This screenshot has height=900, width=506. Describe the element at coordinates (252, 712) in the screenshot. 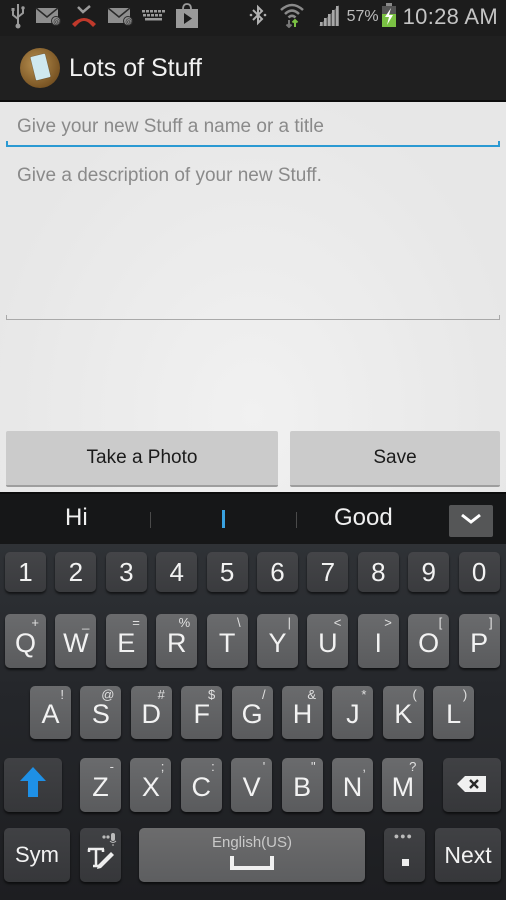

I see `key-g: / G` at that location.